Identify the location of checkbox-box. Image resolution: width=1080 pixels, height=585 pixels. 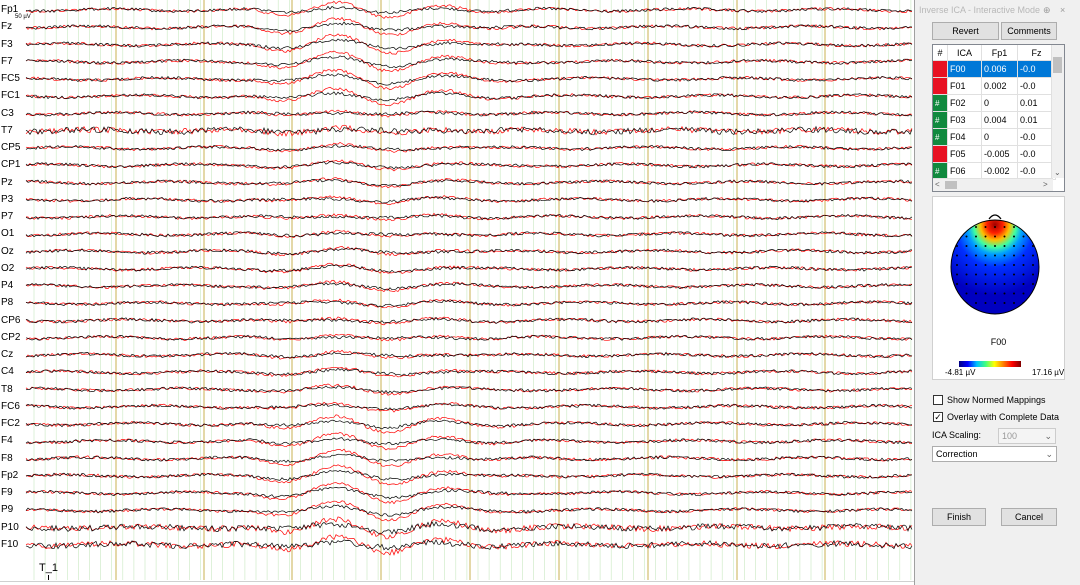
(938, 400).